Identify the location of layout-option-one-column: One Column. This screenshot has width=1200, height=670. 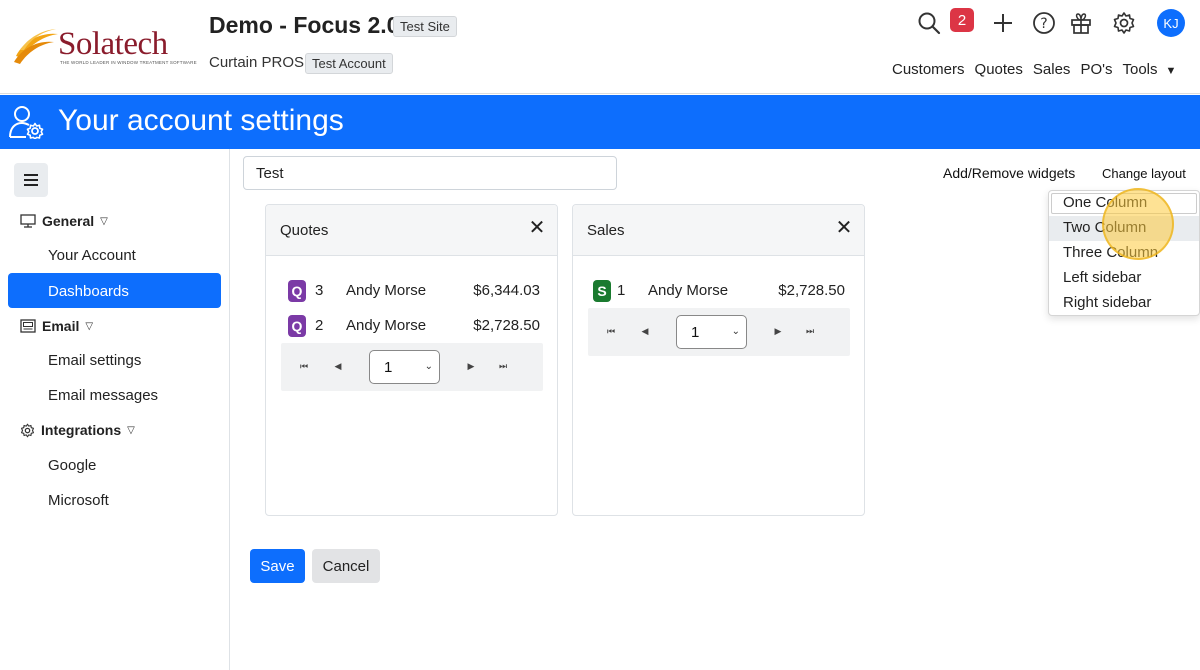
(1124, 203).